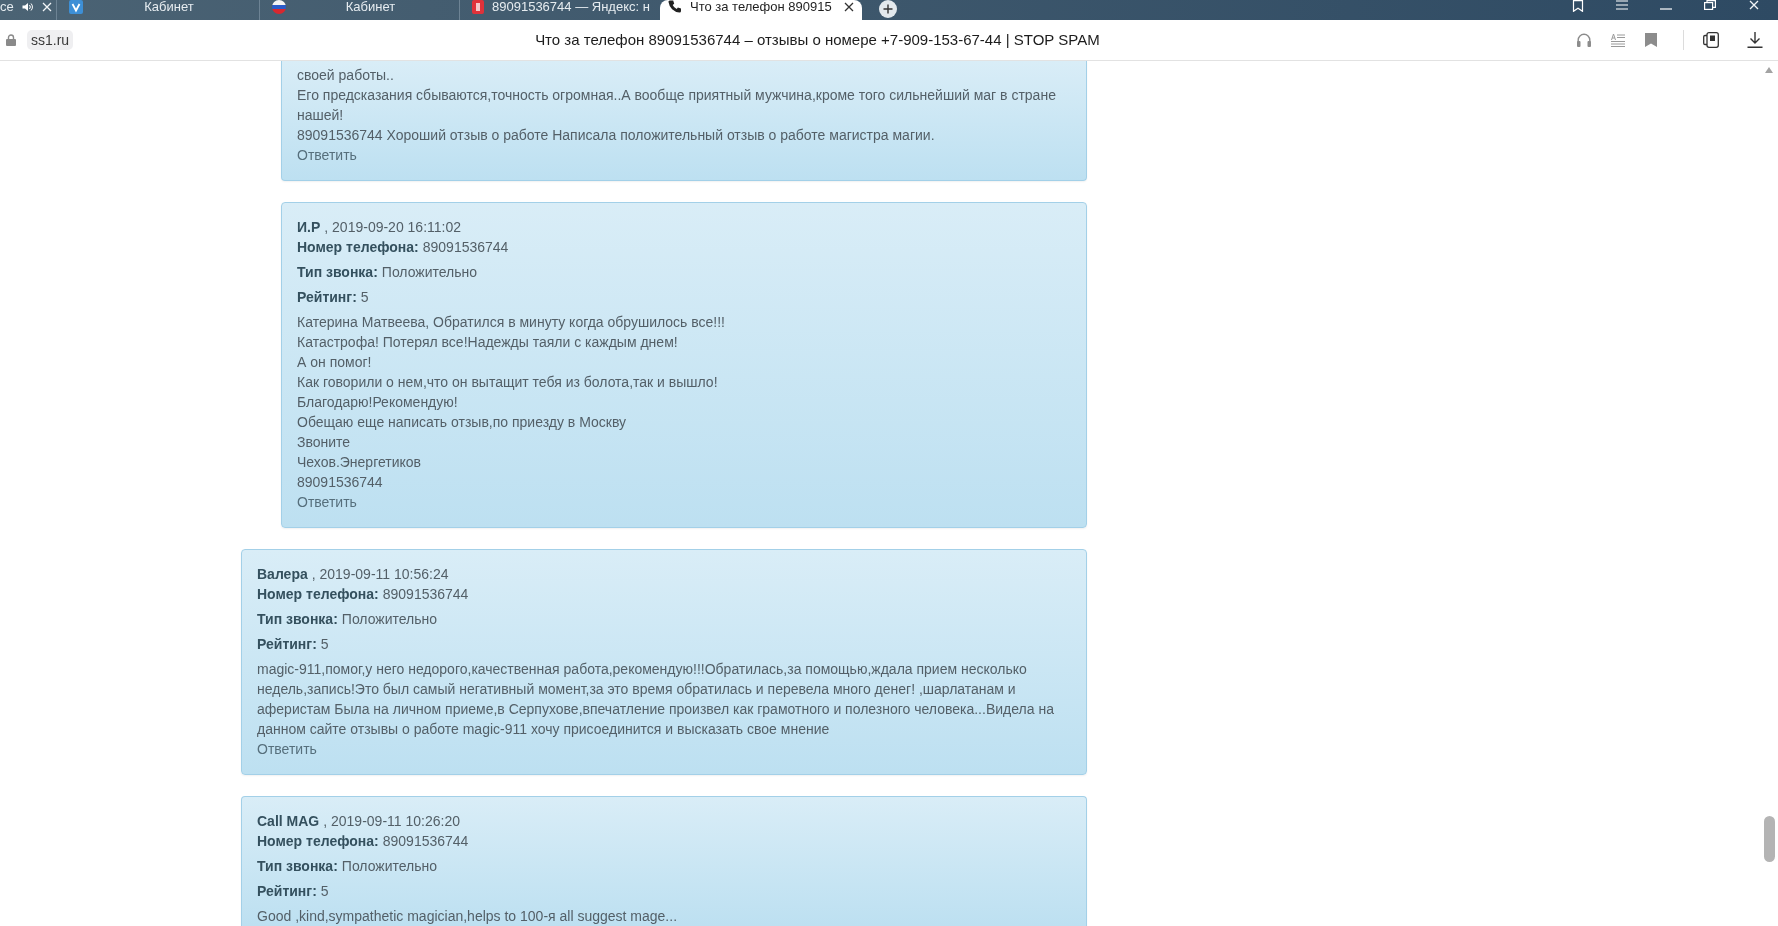  What do you see at coordinates (380, 227) in the screenshot?
I see `comment-header: И.Р , 2019-09-20 16:11:02` at bounding box center [380, 227].